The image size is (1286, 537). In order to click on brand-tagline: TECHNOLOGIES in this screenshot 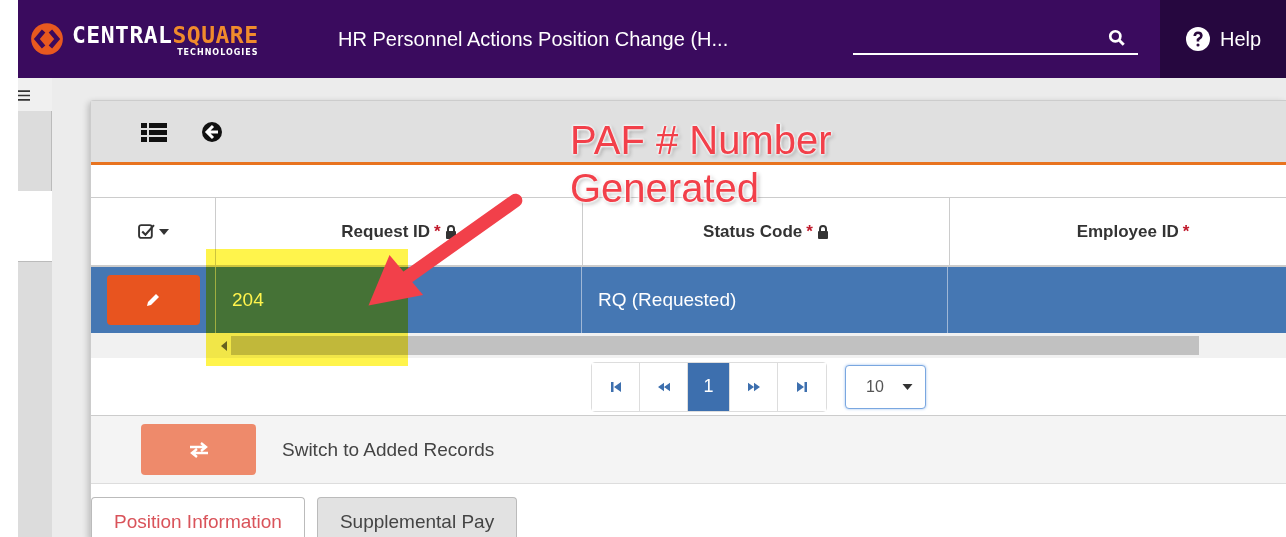, I will do `click(218, 52)`.